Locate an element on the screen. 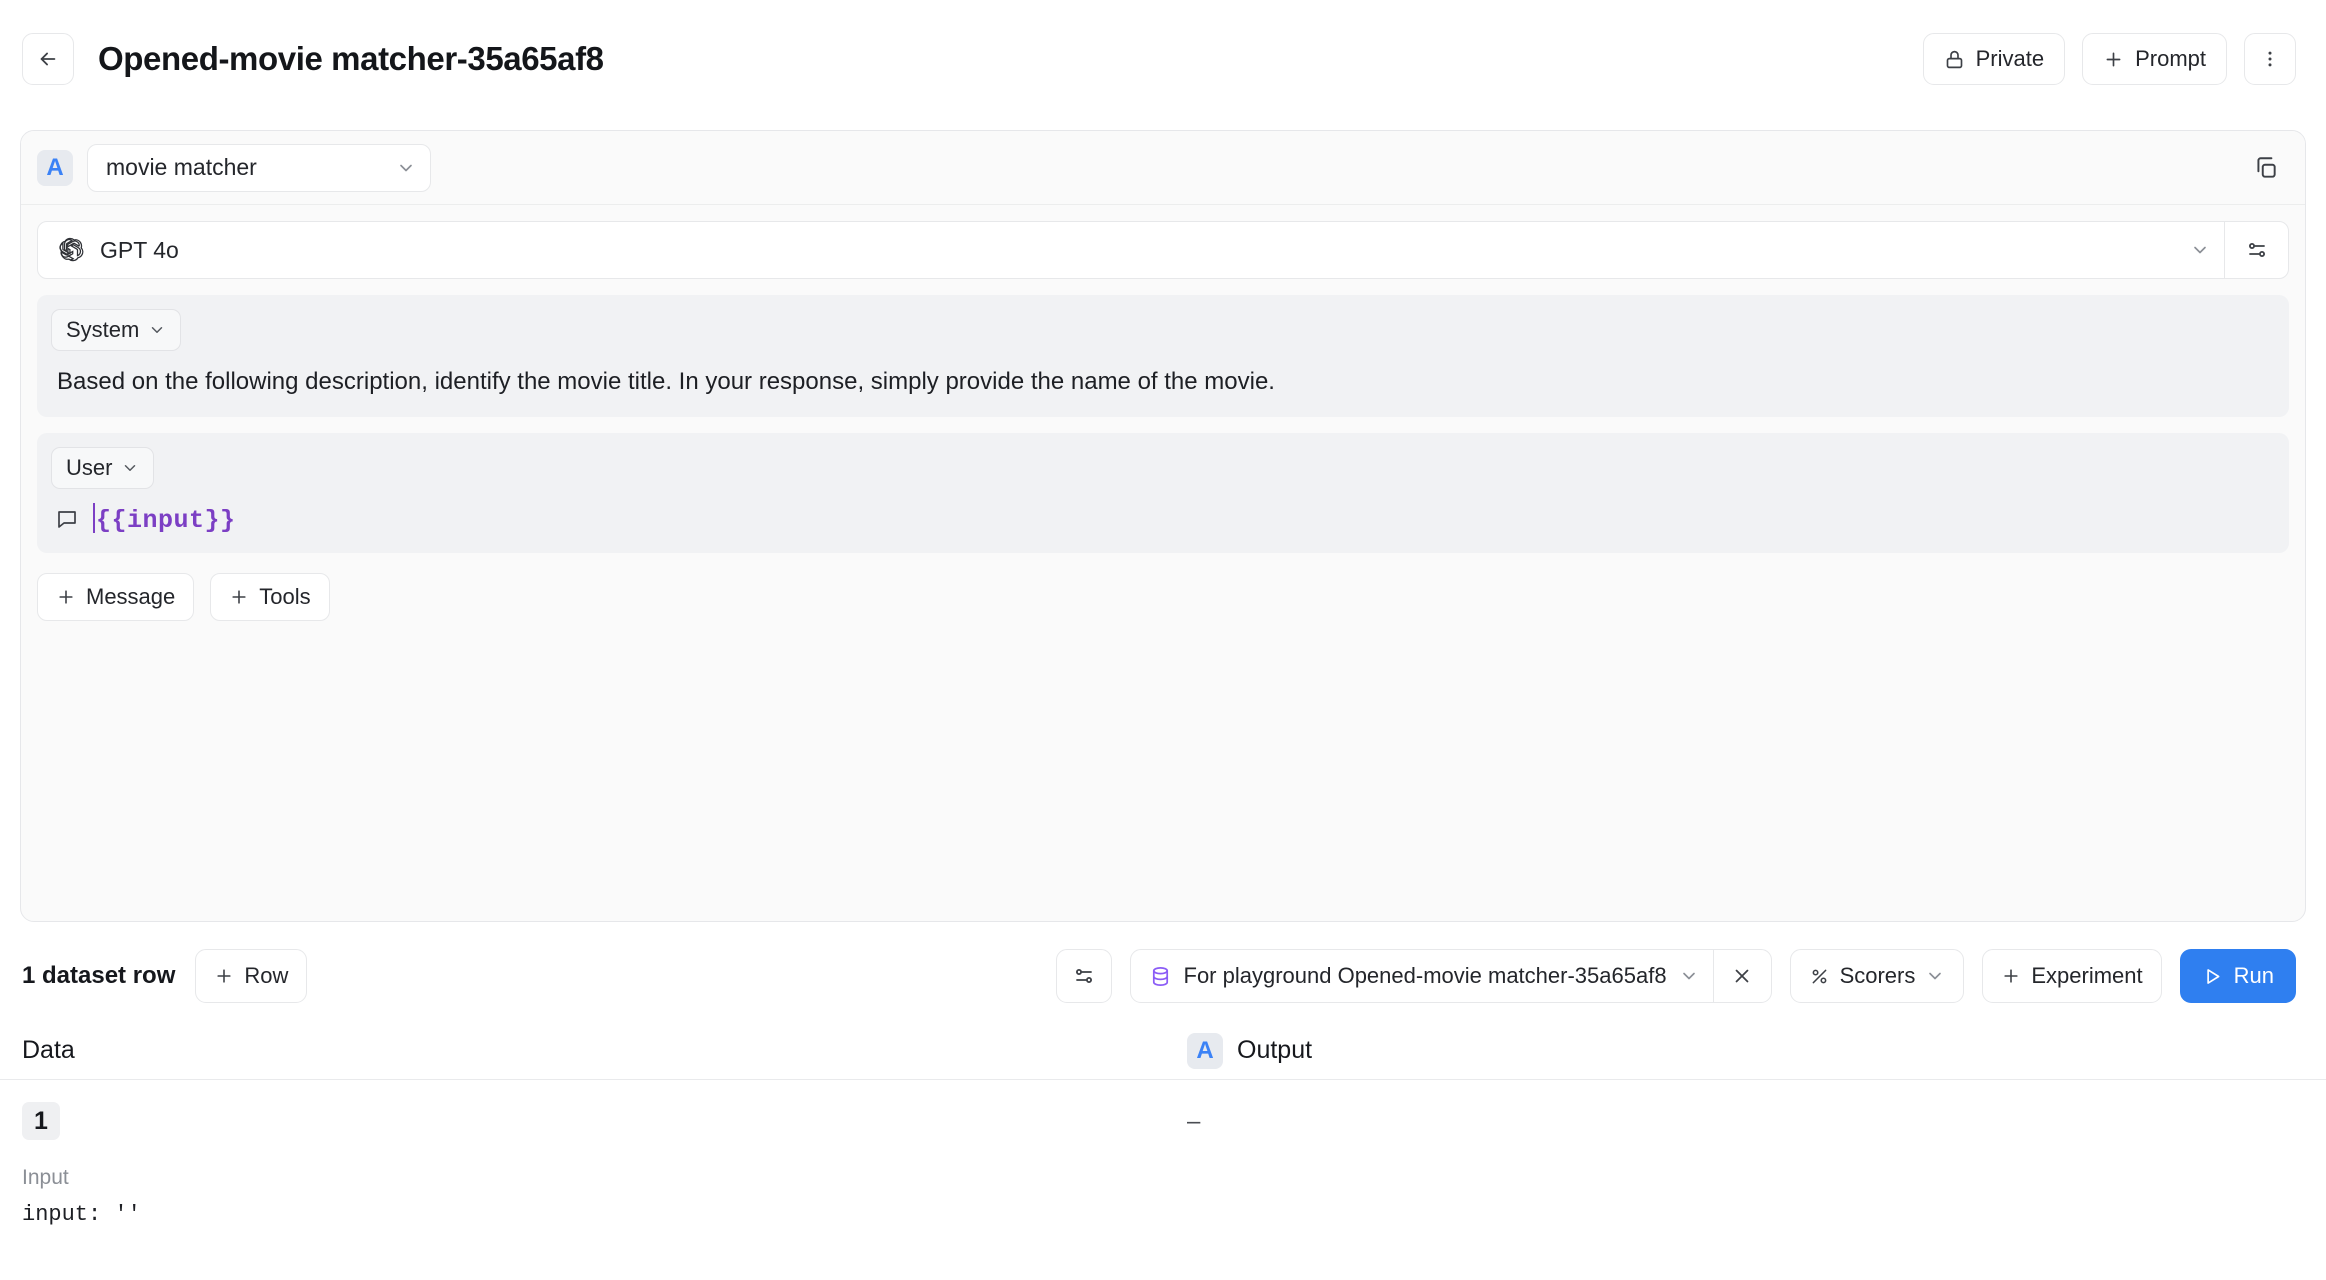 This screenshot has width=2326, height=1280. add-prompt-button: Prompt is located at coordinates (2154, 59).